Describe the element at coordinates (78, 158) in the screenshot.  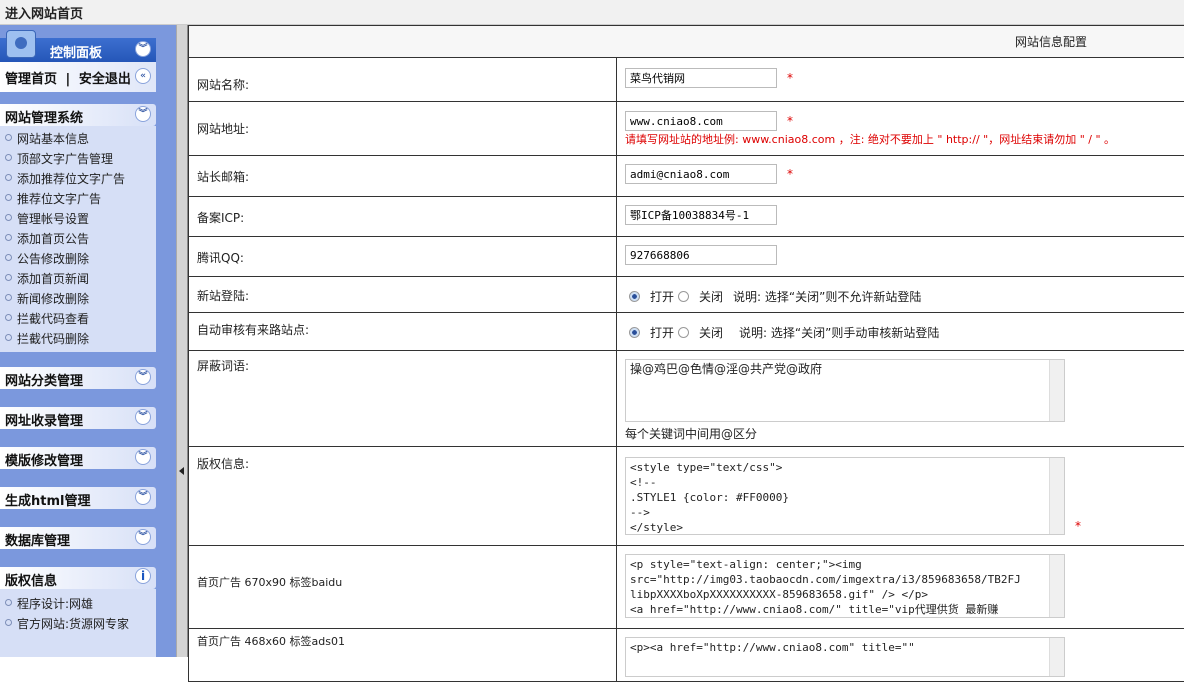
I see `menu-item: 顶部文字广告管理` at that location.